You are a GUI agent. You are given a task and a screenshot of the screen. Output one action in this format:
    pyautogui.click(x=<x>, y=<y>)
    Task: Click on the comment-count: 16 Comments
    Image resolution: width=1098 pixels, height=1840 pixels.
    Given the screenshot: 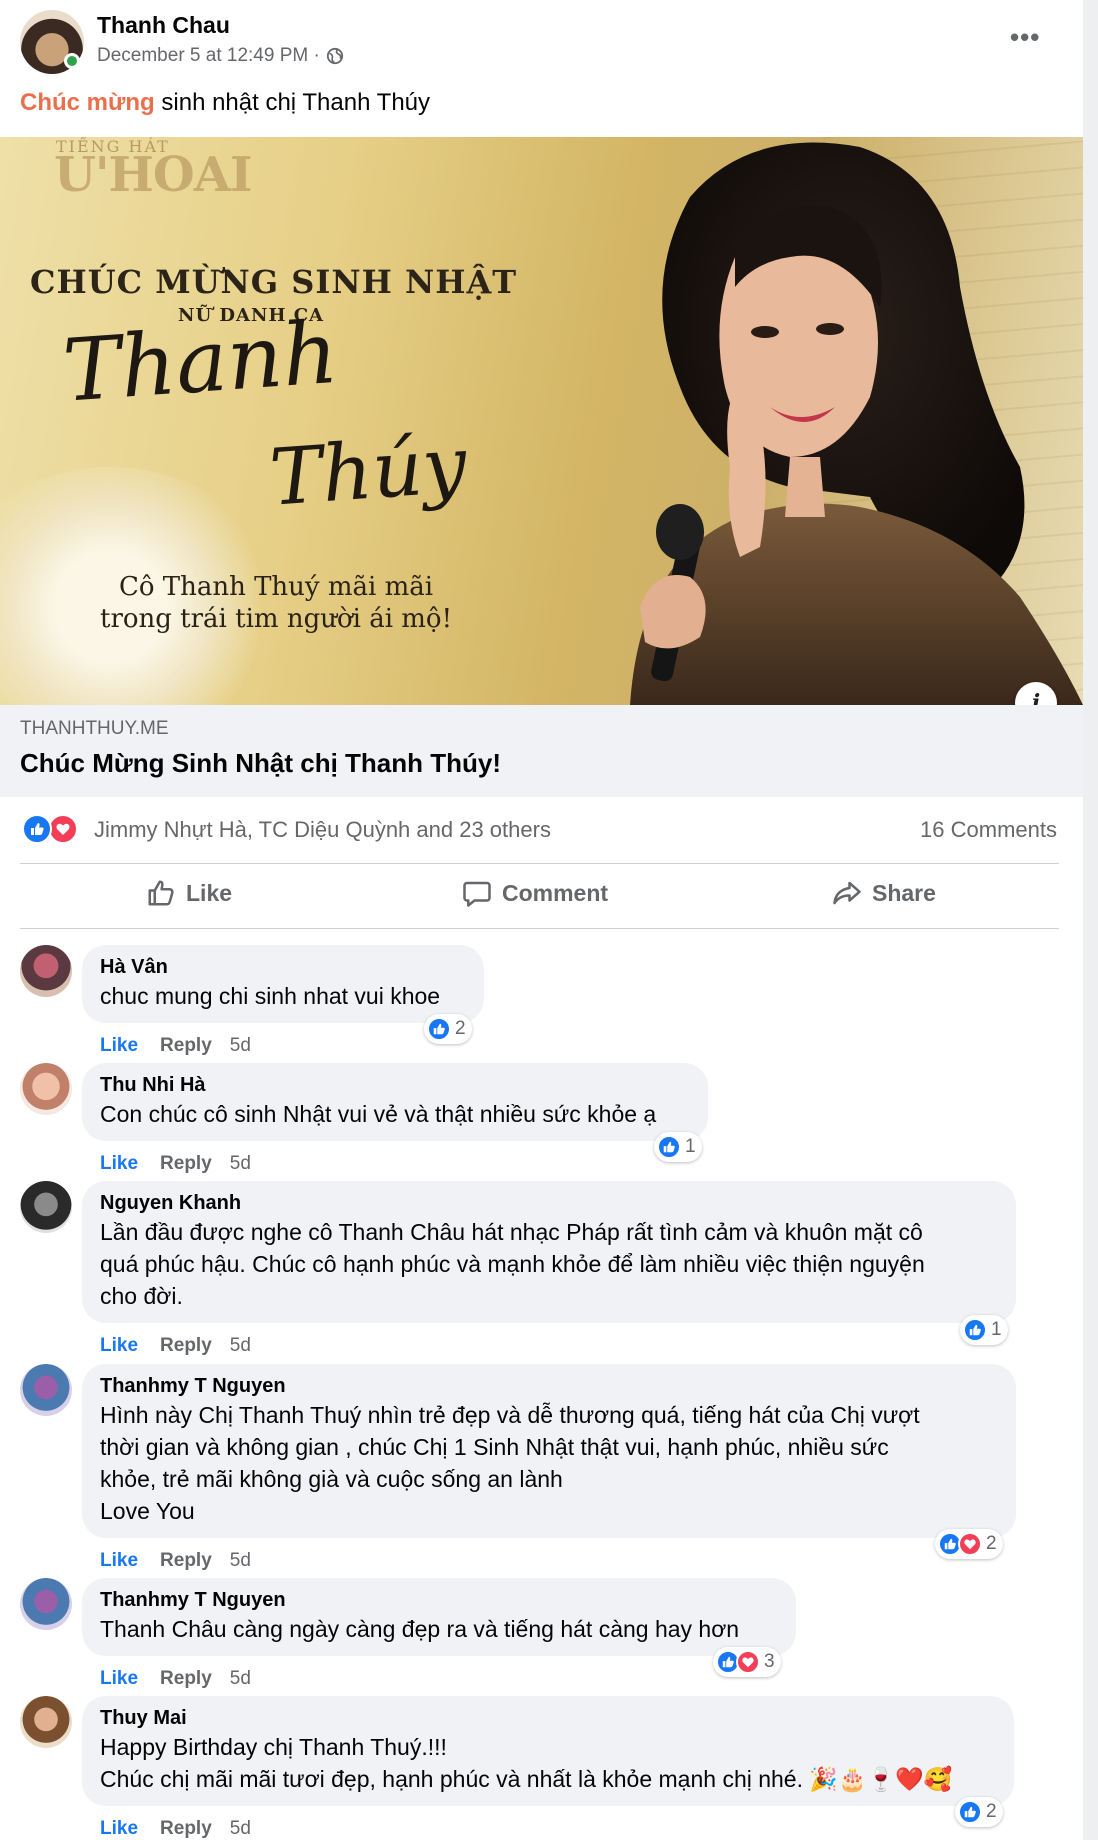 What is the action you would take?
    pyautogui.click(x=988, y=830)
    